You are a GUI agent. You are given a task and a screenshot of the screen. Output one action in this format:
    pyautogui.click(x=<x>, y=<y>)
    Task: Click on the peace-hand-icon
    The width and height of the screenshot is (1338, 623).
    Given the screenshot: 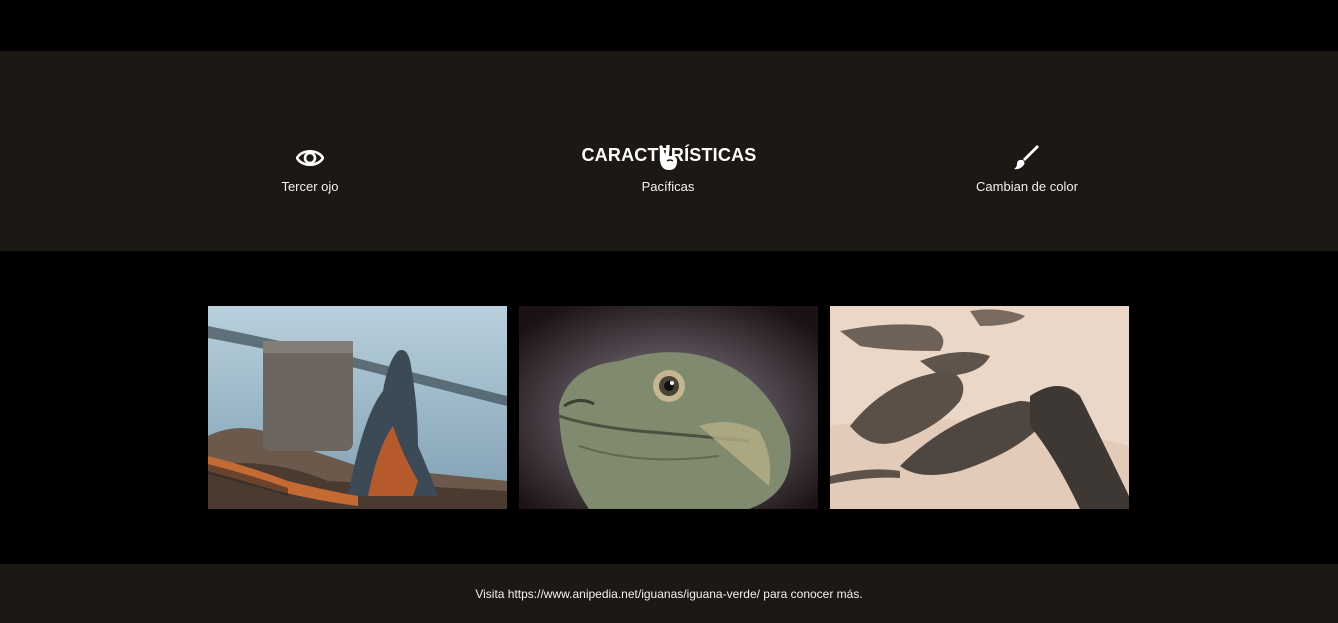 What is the action you would take?
    pyautogui.click(x=668, y=158)
    